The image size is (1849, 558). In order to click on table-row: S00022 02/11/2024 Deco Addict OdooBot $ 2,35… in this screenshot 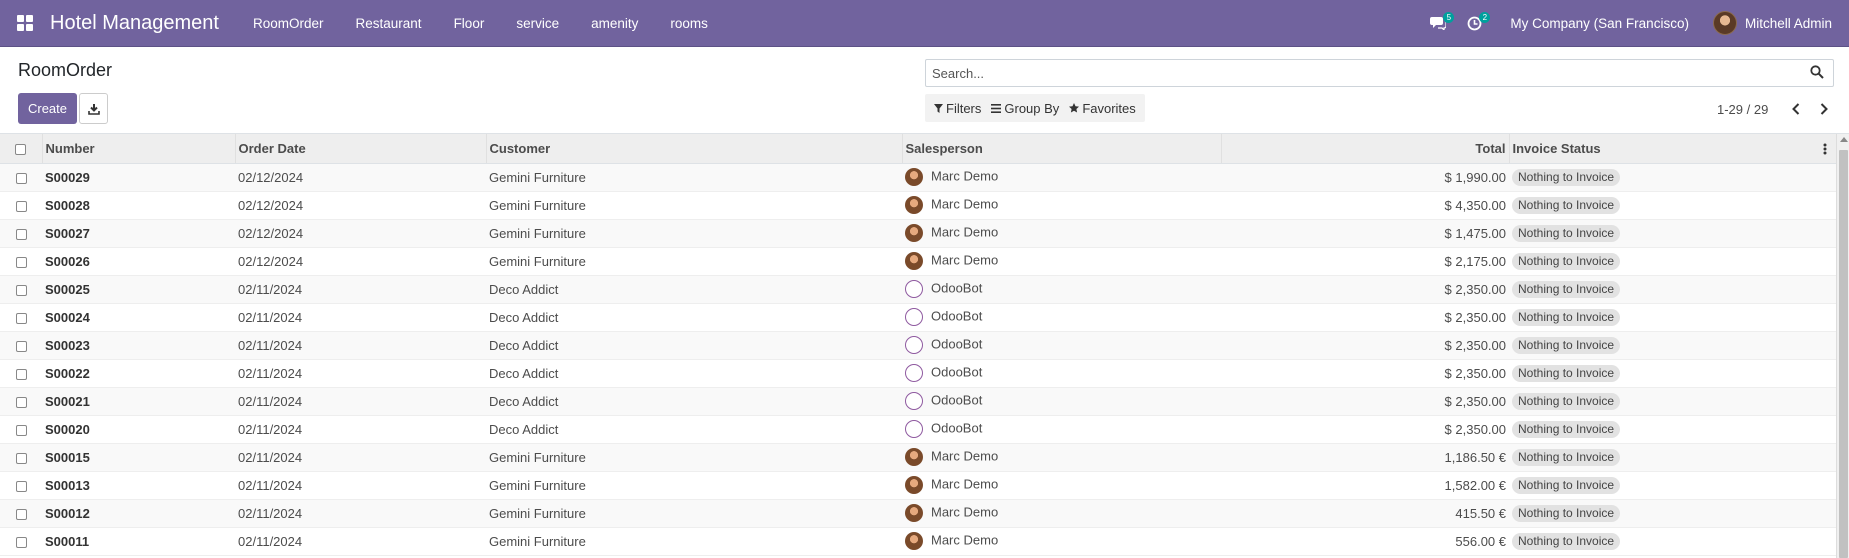, I will do `click(918, 373)`.